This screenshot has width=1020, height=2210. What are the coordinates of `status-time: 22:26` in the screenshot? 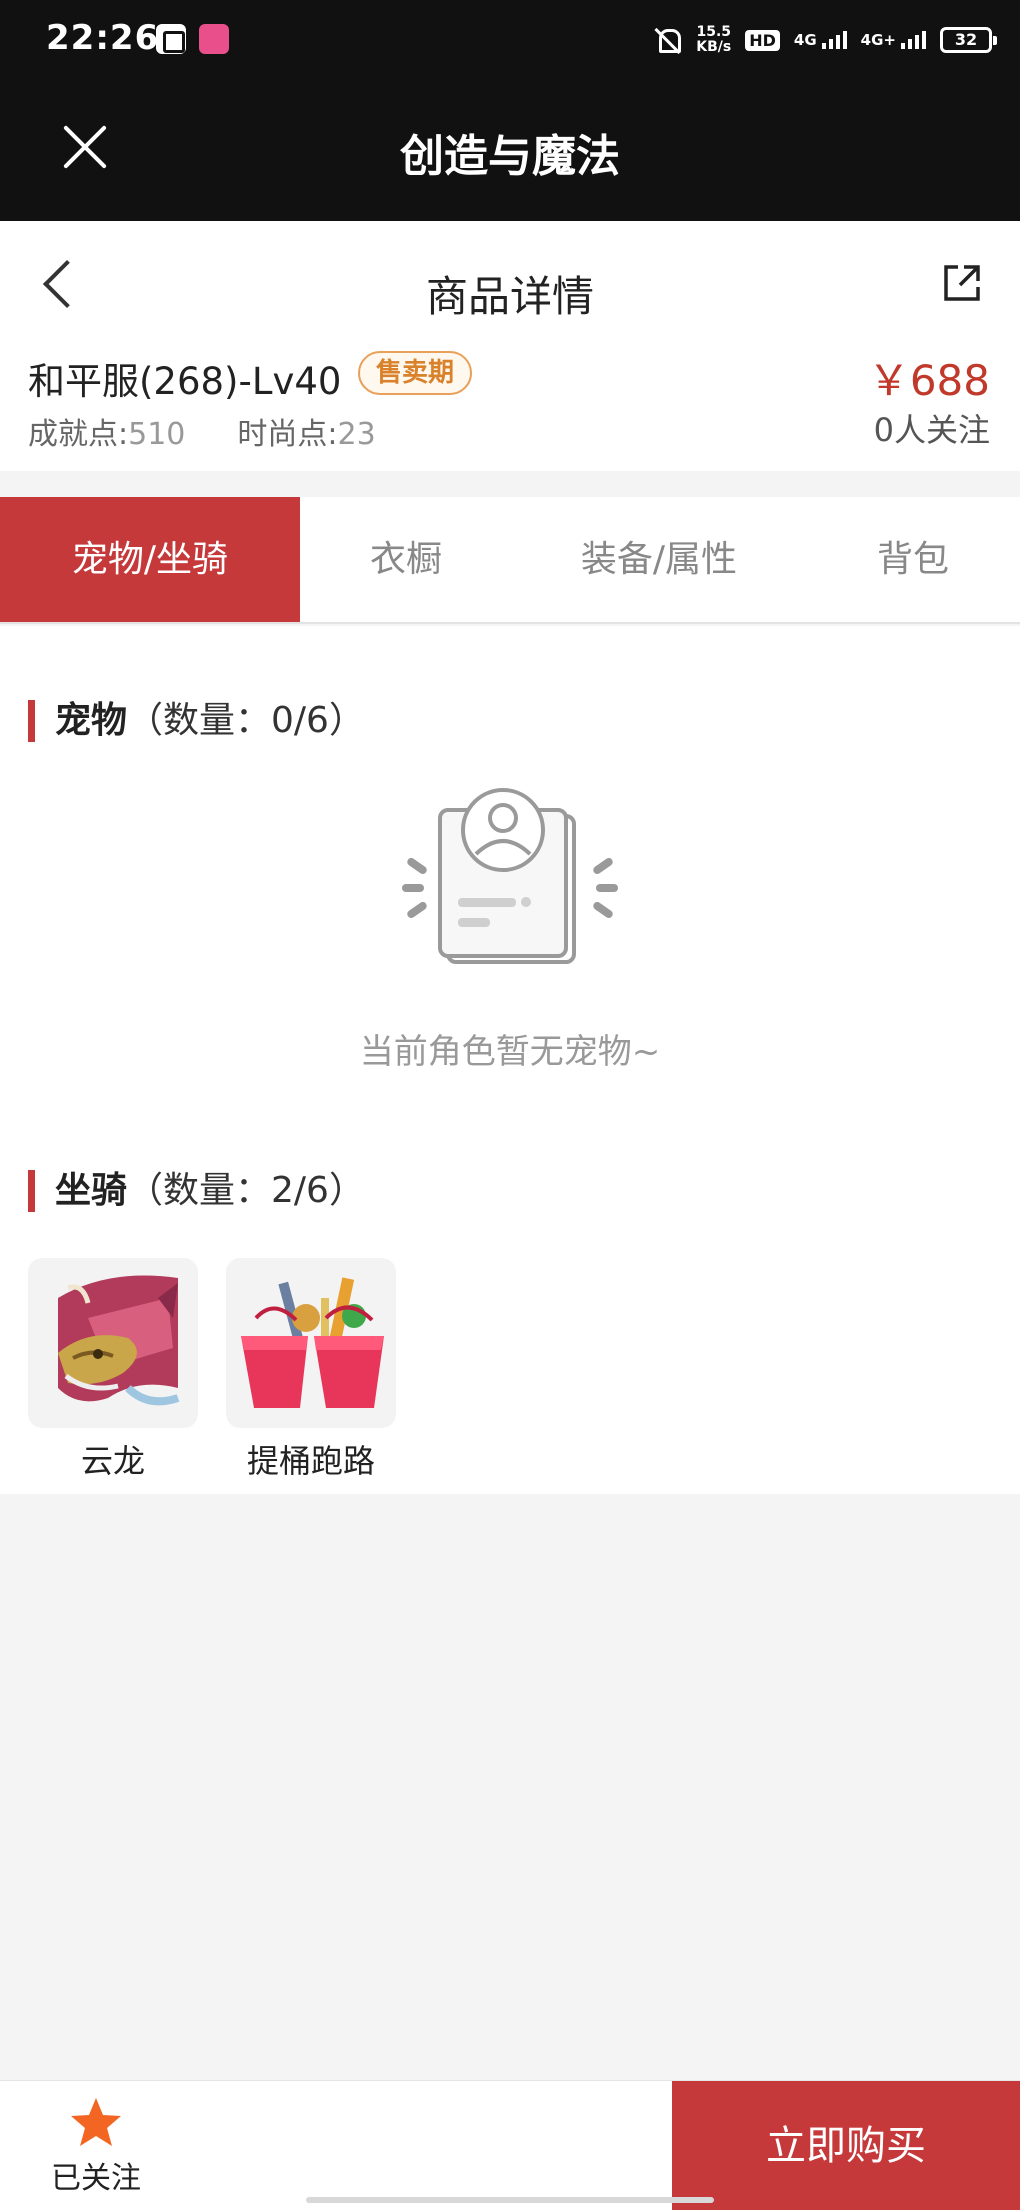 It's located at (103, 38).